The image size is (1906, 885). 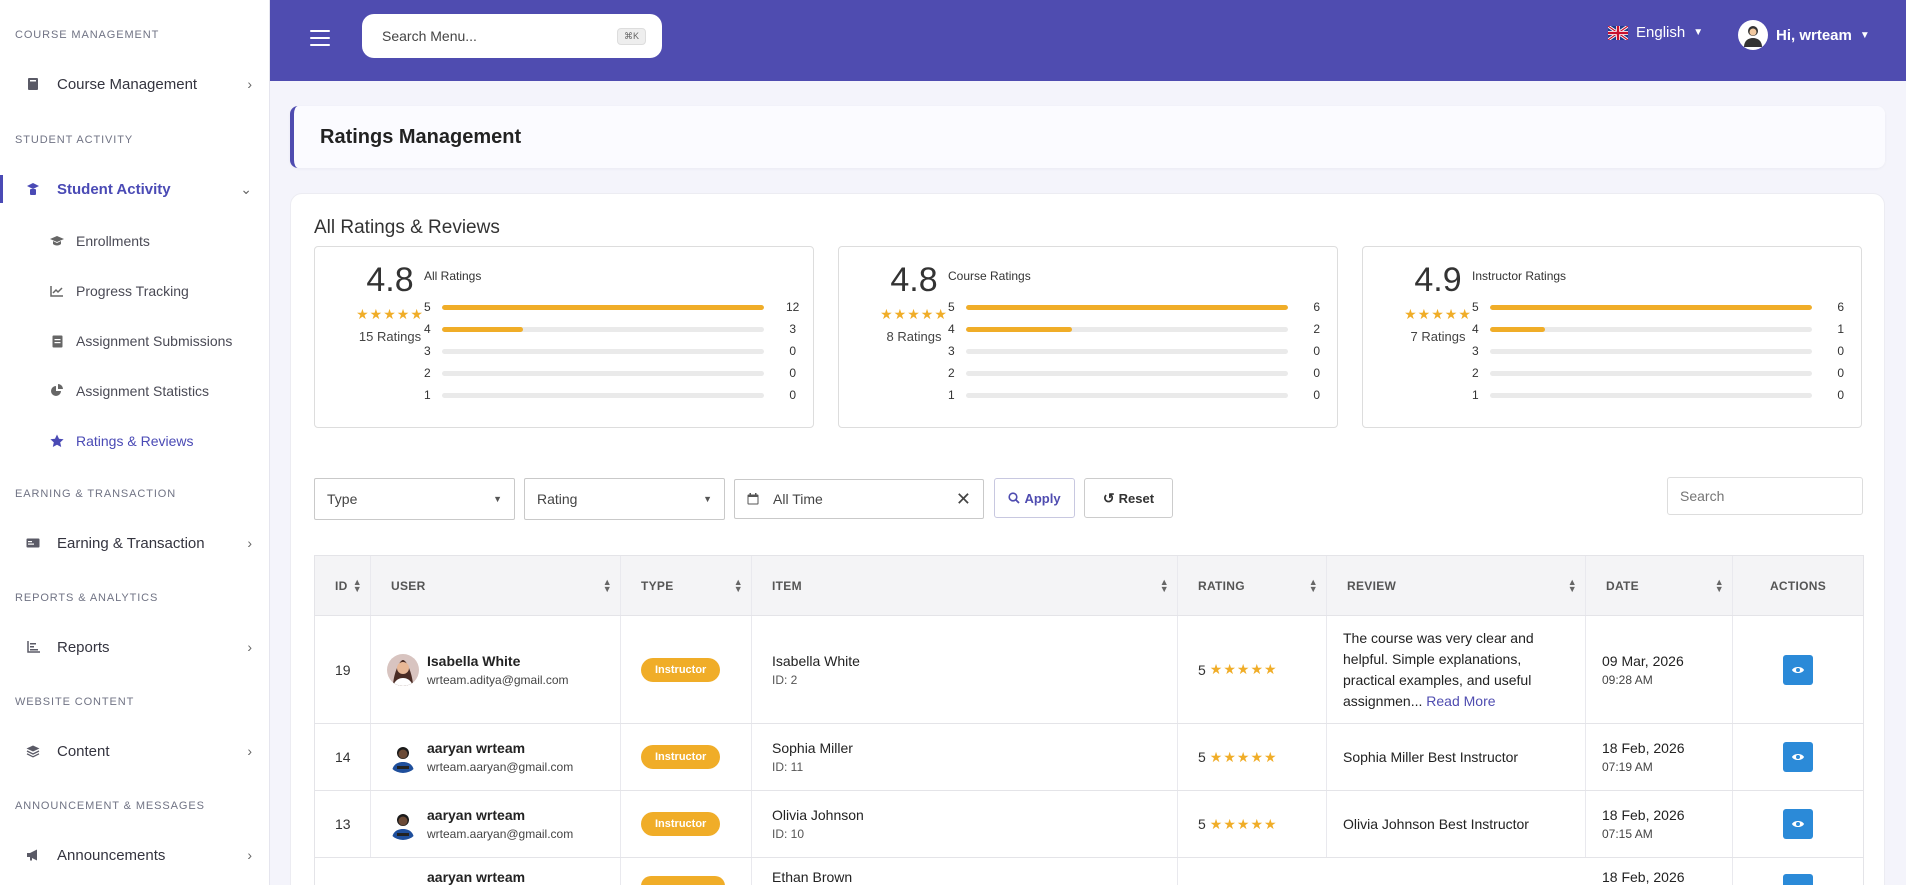 What do you see at coordinates (111, 855) in the screenshot?
I see `sidebar-item-label: Announcements` at bounding box center [111, 855].